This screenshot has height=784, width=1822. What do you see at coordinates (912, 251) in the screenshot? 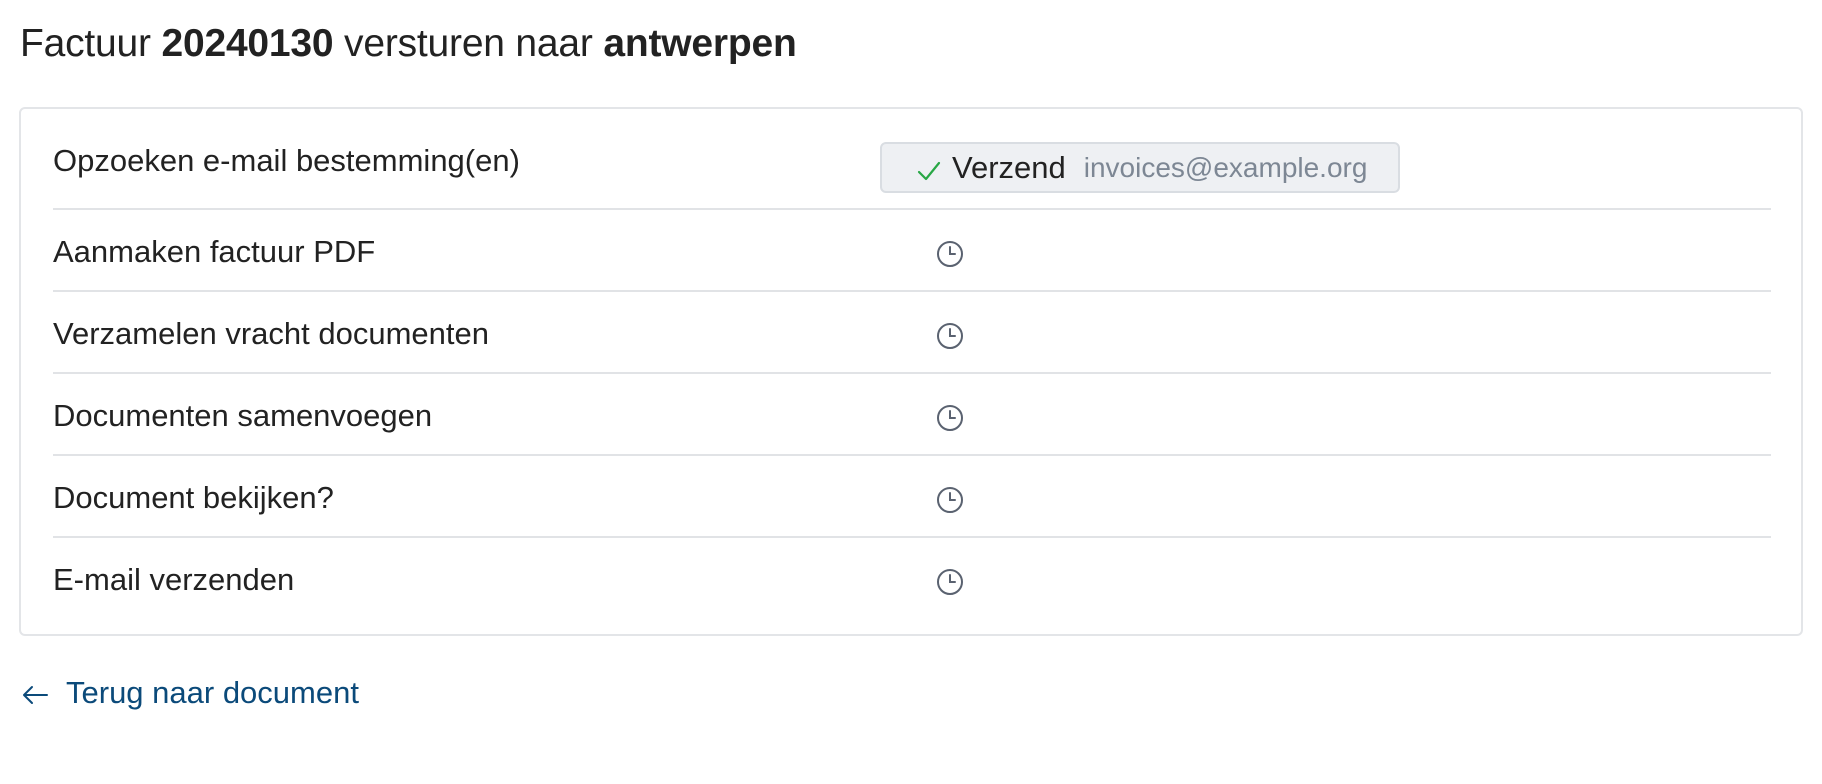
I see `step-row-create-pdf: Aanmaken factuur PDF` at bounding box center [912, 251].